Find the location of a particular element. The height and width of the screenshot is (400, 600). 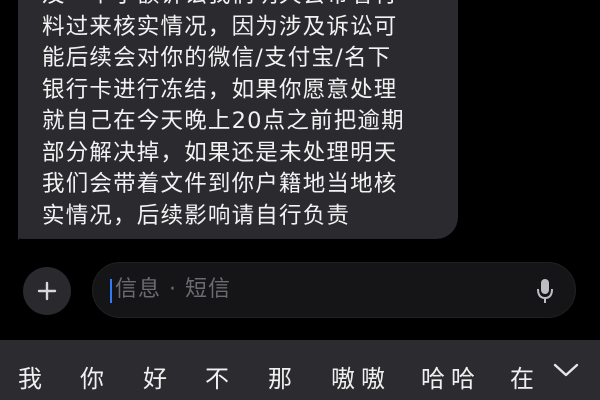

message-line: 实情况，后续影响请自行负责 is located at coordinates (196, 215).